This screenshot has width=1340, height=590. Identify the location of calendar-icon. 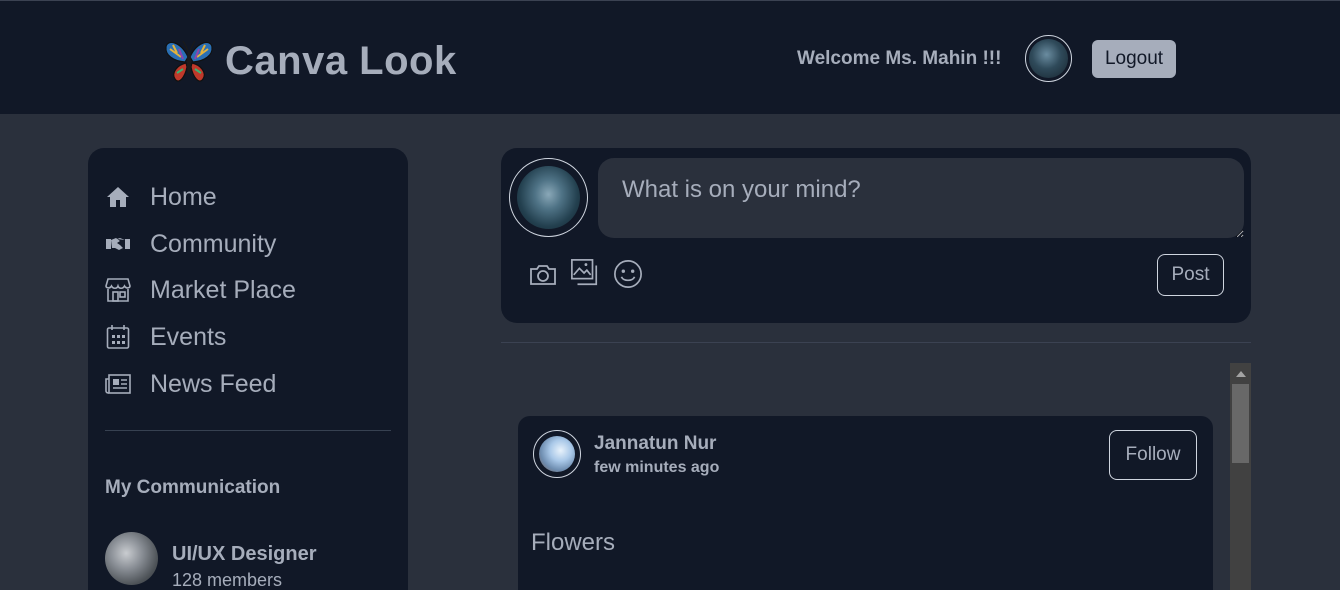
(118, 337).